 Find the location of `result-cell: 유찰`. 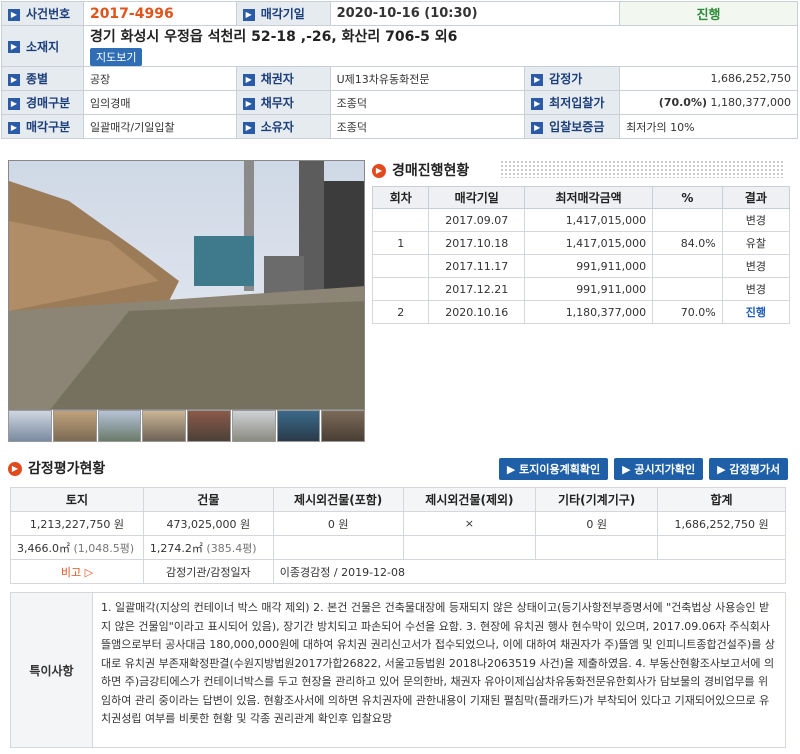

result-cell: 유찰 is located at coordinates (756, 243).